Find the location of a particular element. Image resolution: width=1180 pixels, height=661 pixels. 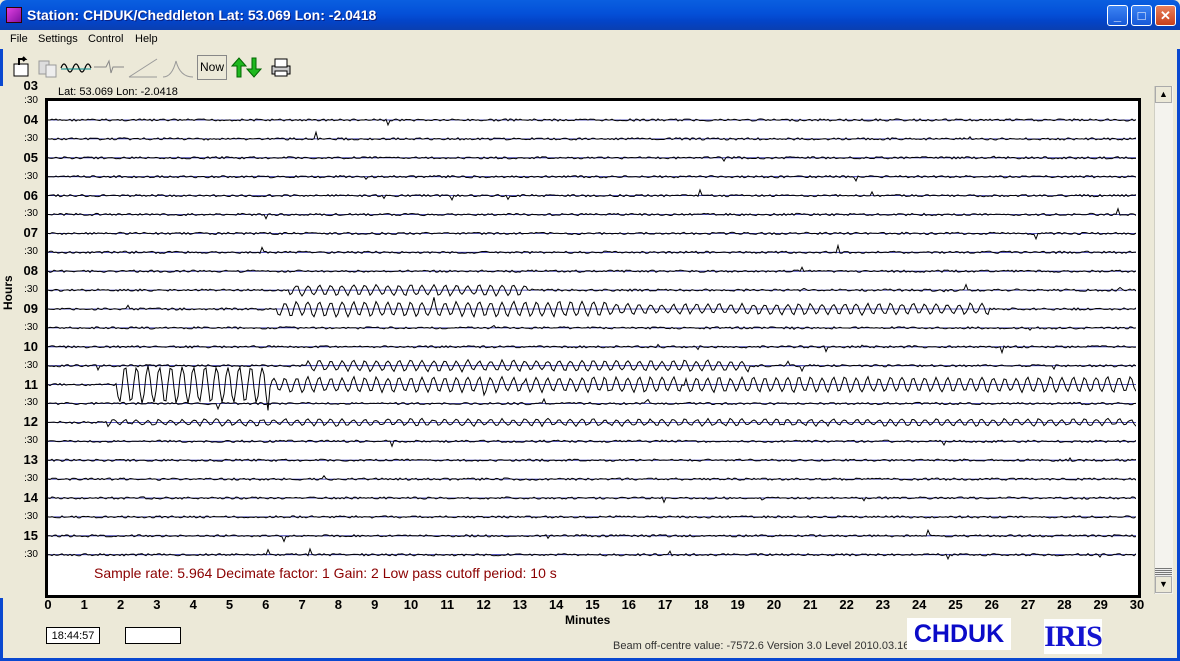

row-label-hour: 08 is located at coordinates (30, 271).